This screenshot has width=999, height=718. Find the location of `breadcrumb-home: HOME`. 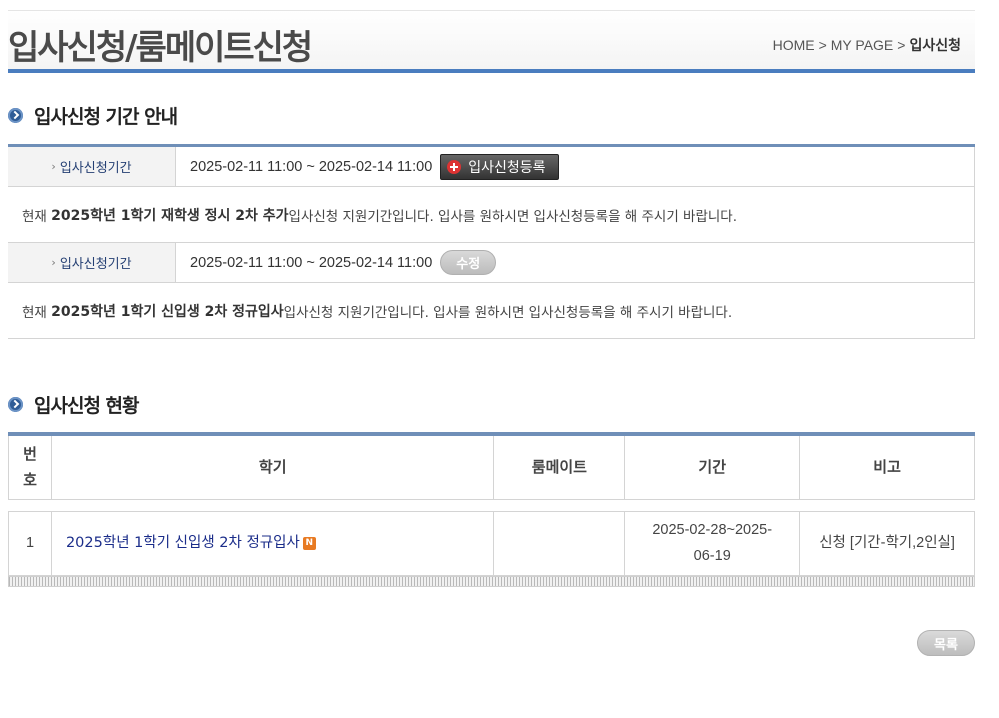

breadcrumb-home: HOME is located at coordinates (794, 45).